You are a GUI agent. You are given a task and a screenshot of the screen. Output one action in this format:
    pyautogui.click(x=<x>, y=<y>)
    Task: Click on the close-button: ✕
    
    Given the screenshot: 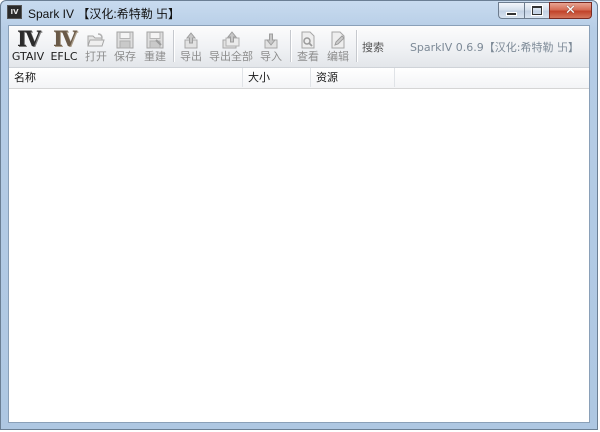 What is the action you would take?
    pyautogui.click(x=570, y=10)
    